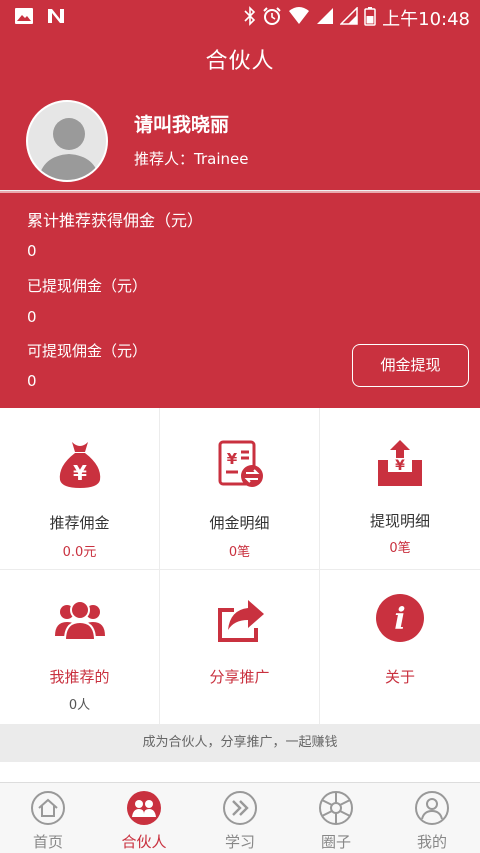 Image resolution: width=480 pixels, height=853 pixels. I want to click on commission-detail-value: 0笔, so click(239, 552).